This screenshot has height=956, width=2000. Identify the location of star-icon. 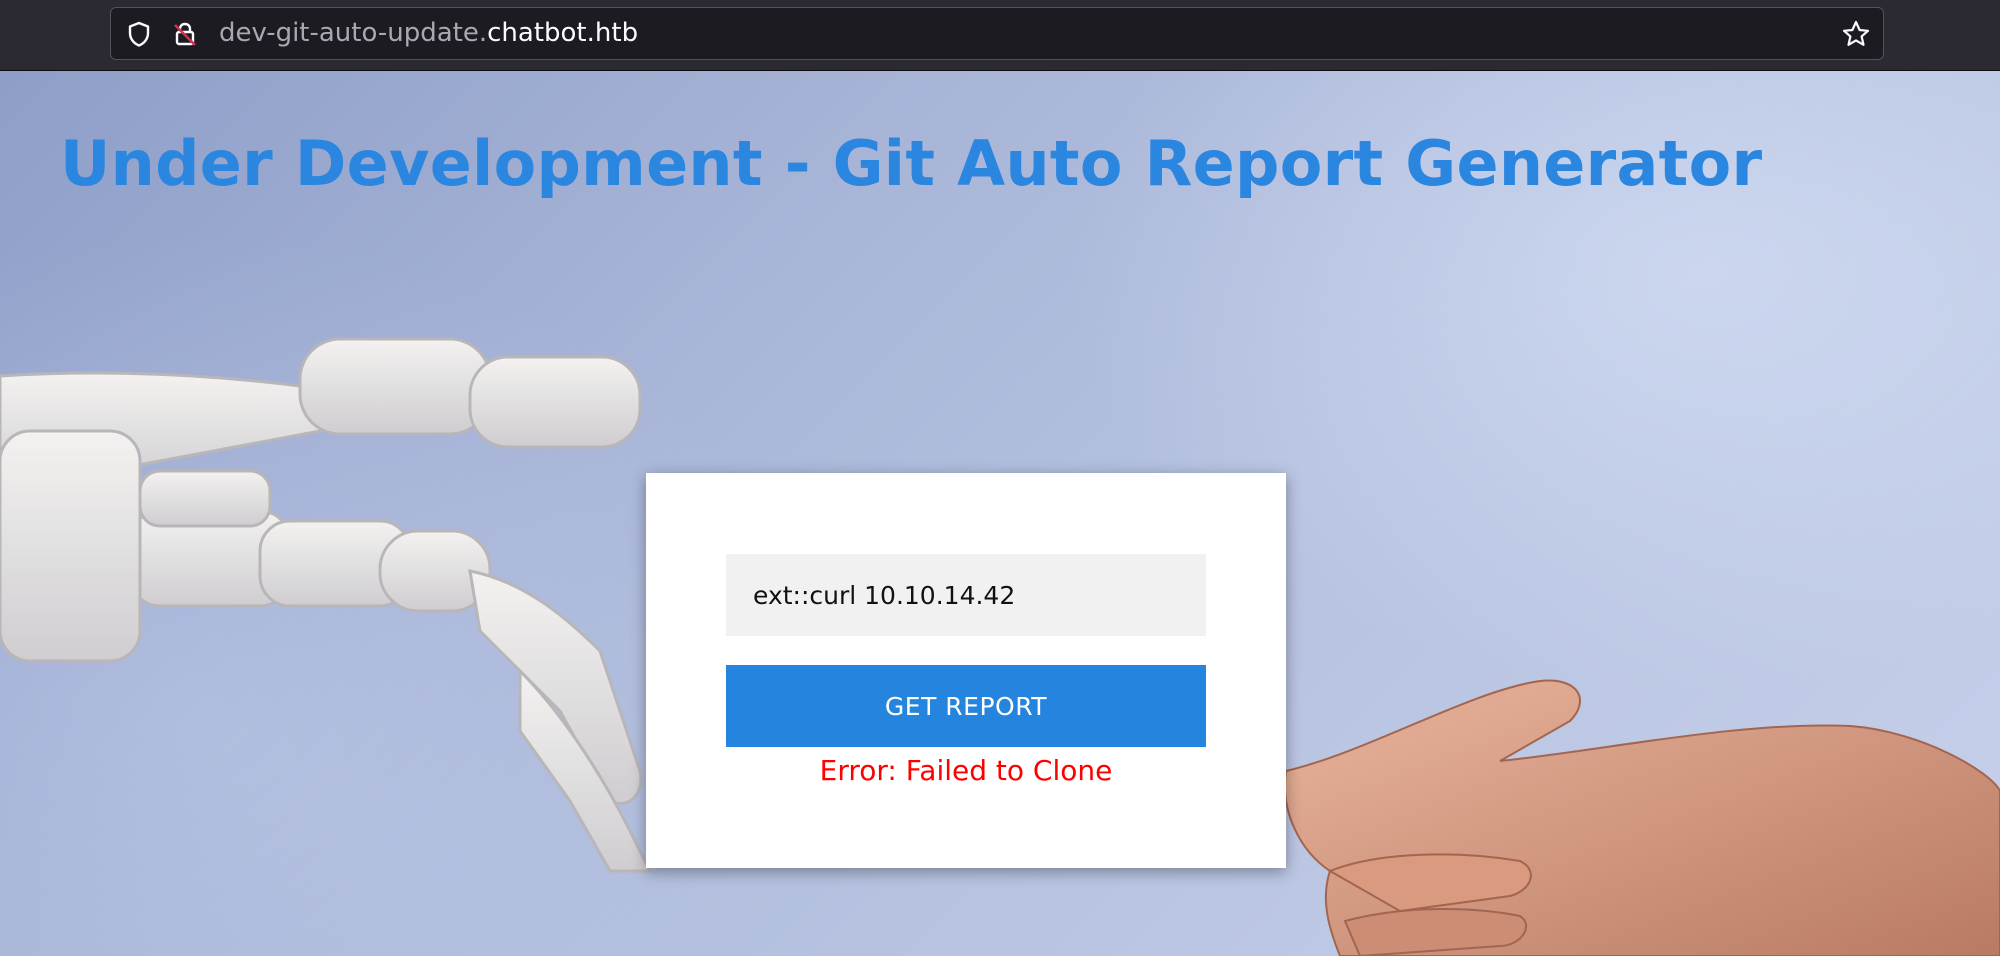
(1855, 33).